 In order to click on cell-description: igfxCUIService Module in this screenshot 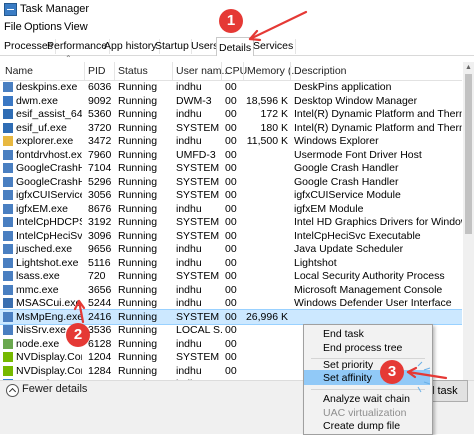, I will do `click(347, 195)`.